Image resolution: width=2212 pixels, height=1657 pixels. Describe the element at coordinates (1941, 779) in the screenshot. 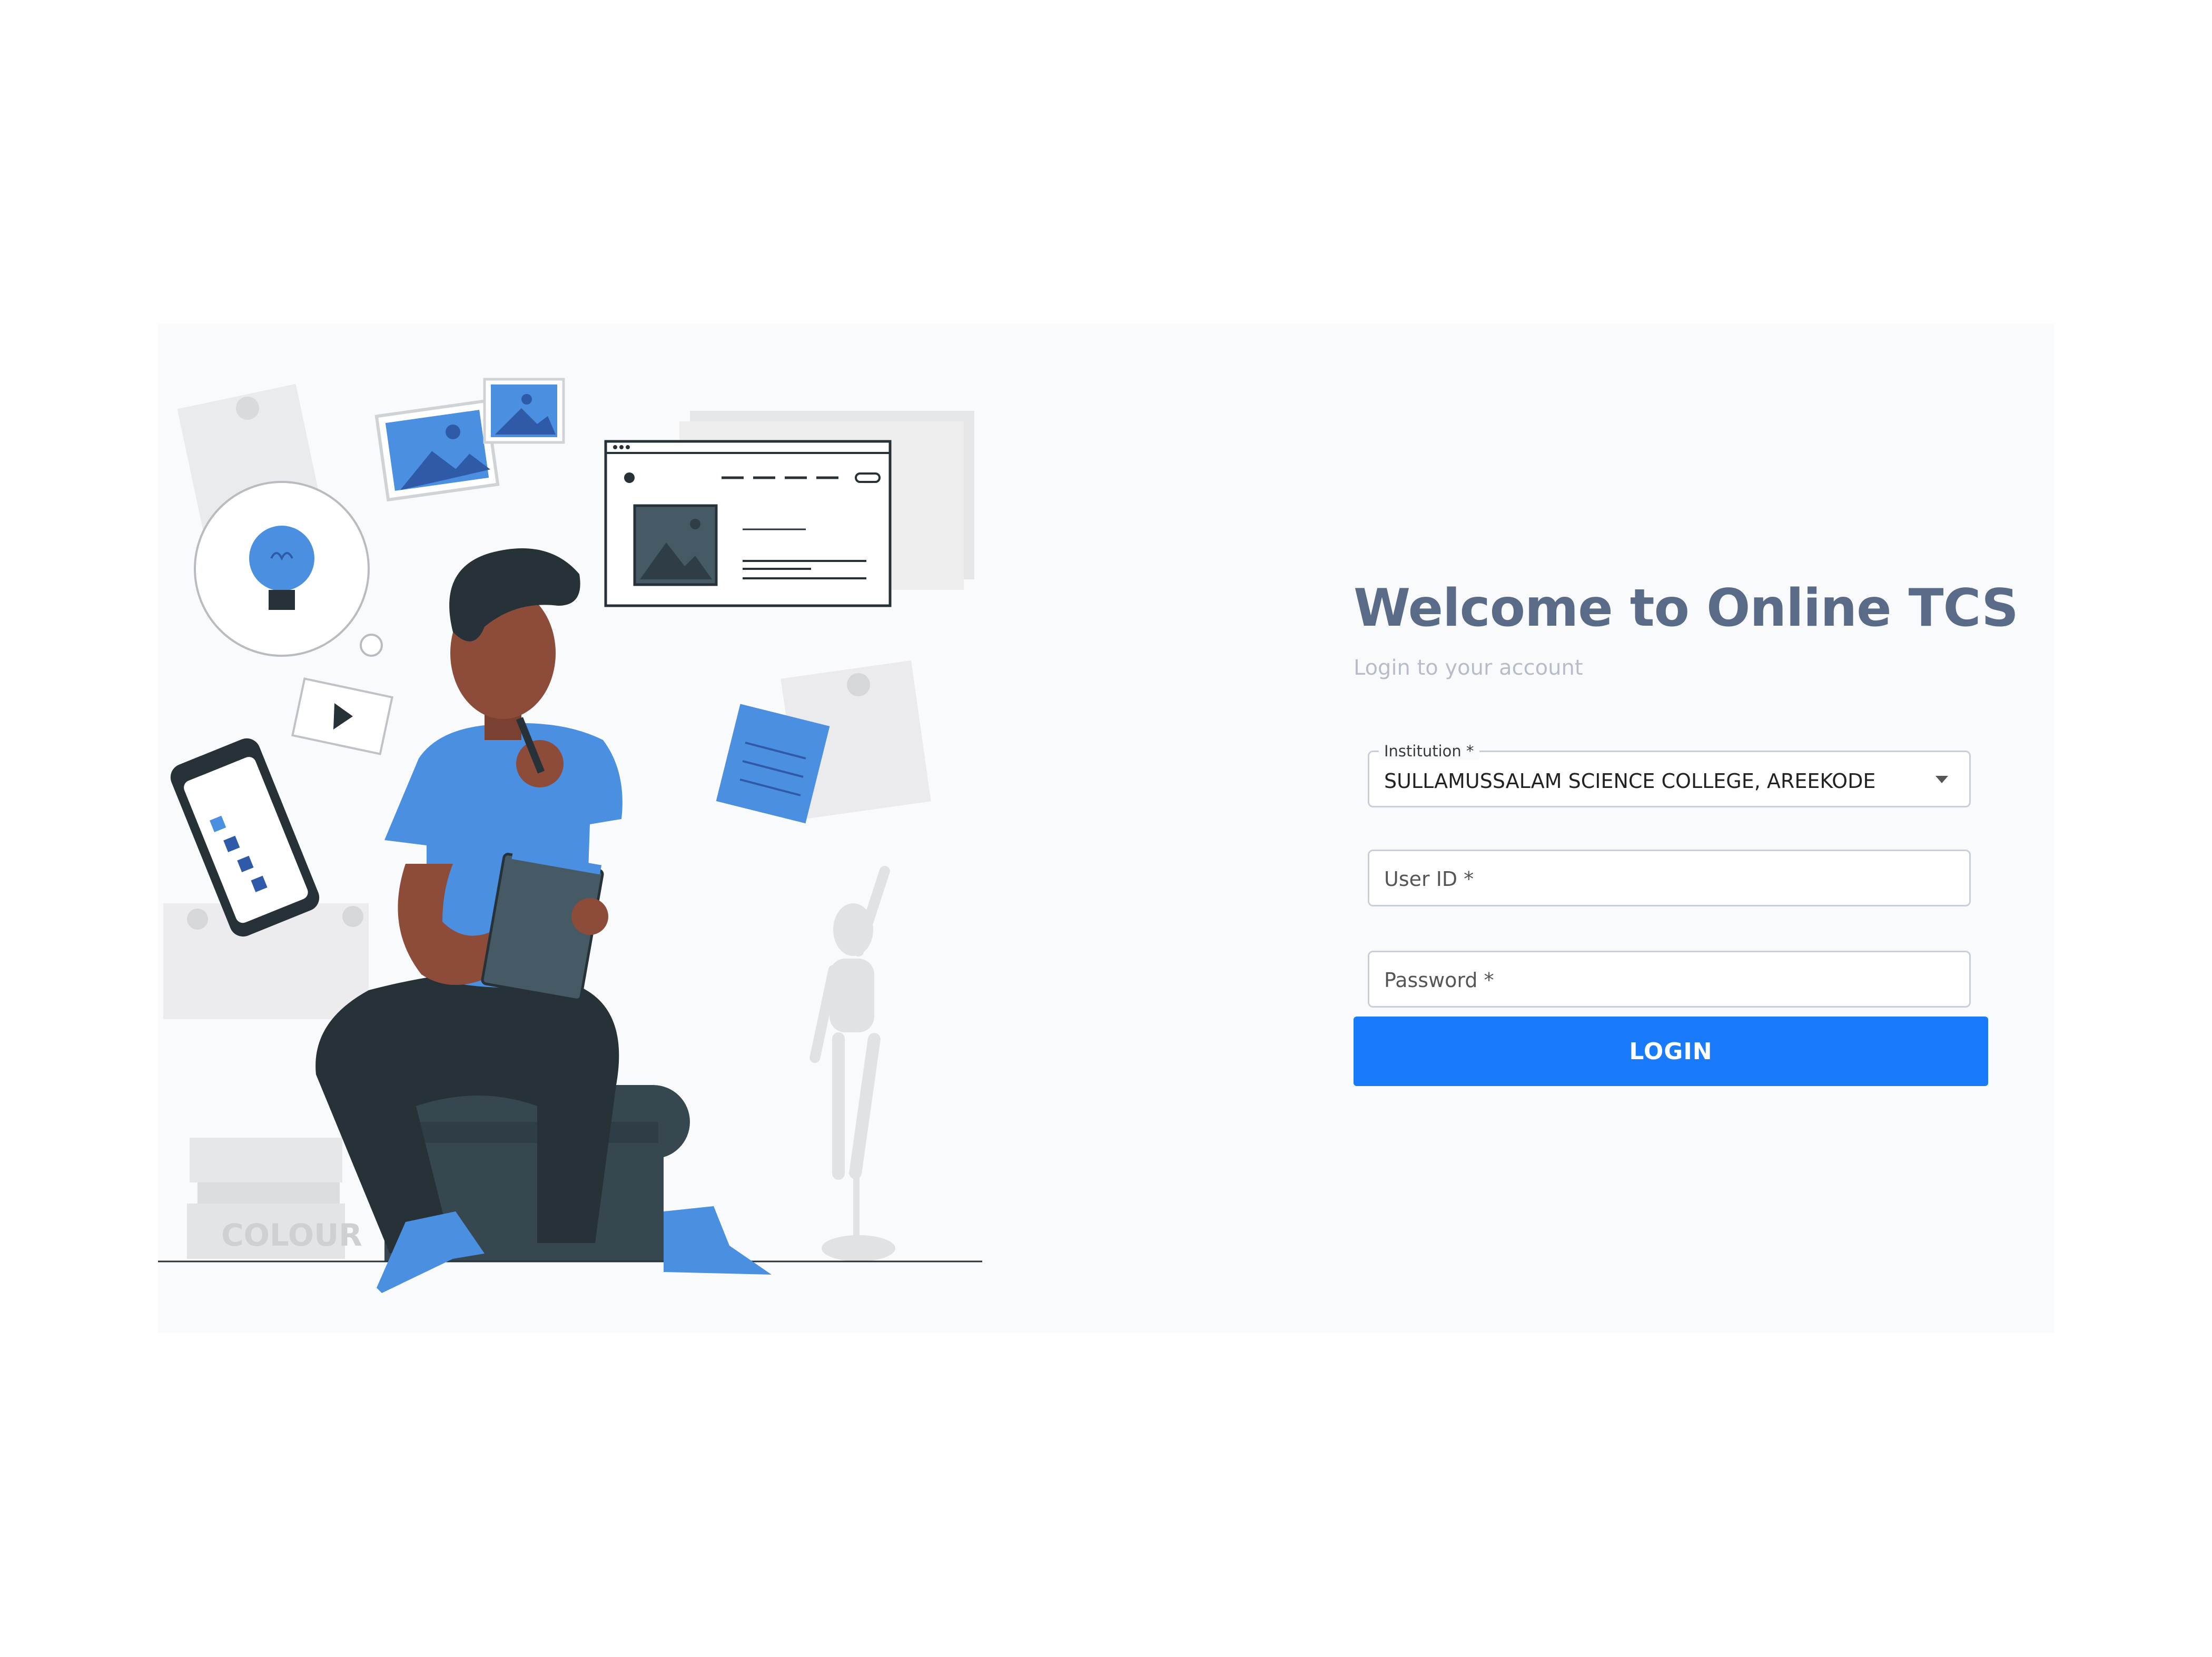

I see `chevron-down-icon` at that location.